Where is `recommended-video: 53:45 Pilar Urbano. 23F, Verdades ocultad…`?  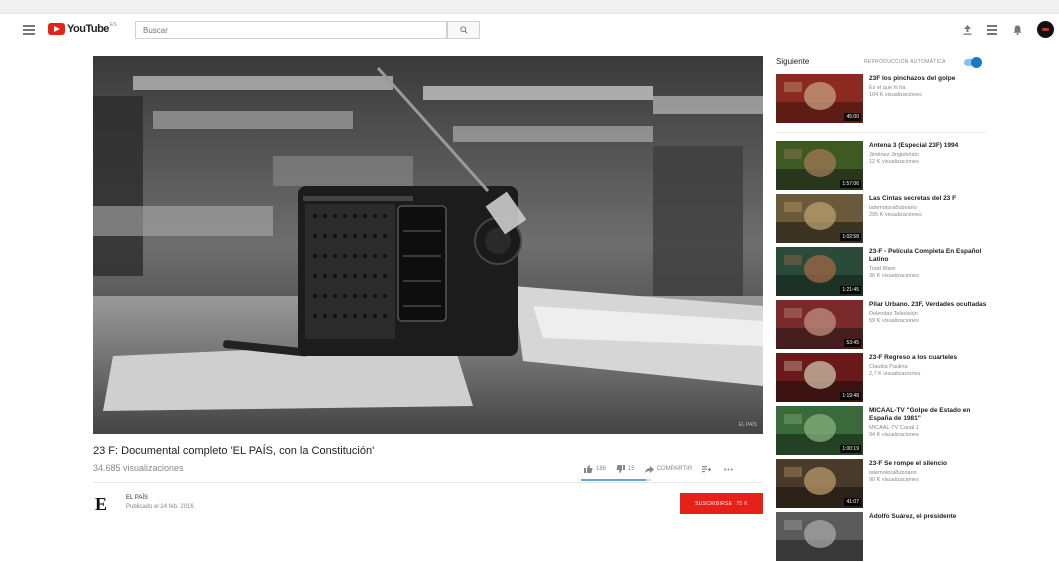
recommended-video: 53:45 Pilar Urbano. 23F, Verdades ocultad… is located at coordinates (881, 325).